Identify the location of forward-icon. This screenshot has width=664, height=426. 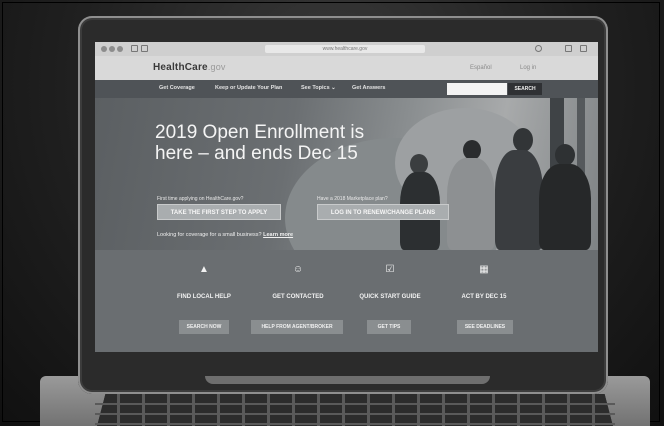
(144, 48).